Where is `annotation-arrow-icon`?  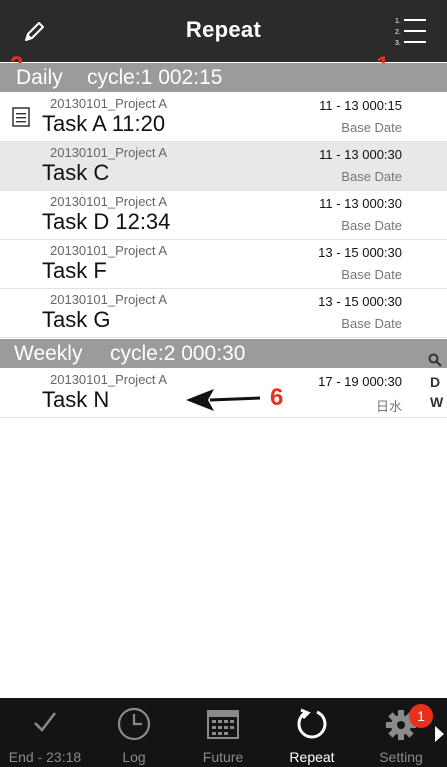
annotation-arrow-icon is located at coordinates (223, 400).